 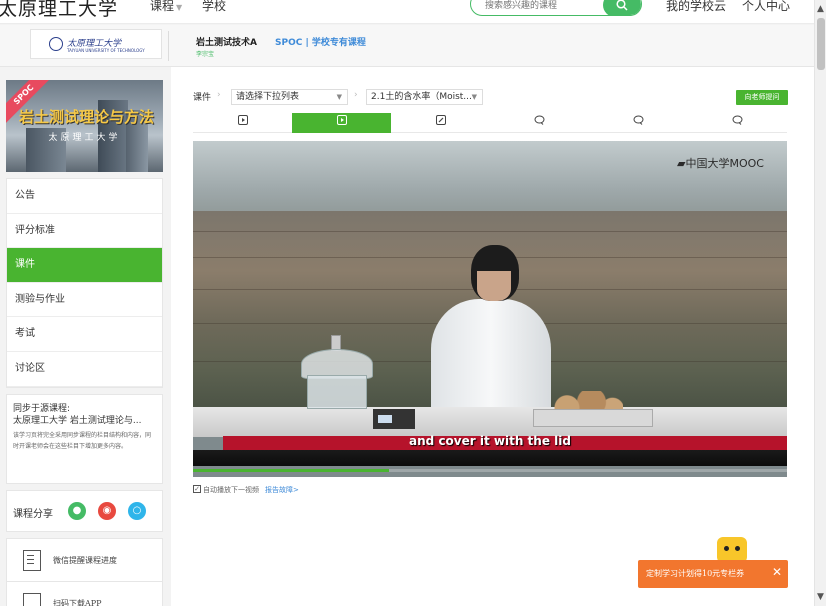 What do you see at coordinates (394, 419) in the screenshot?
I see `balance-scale` at bounding box center [394, 419].